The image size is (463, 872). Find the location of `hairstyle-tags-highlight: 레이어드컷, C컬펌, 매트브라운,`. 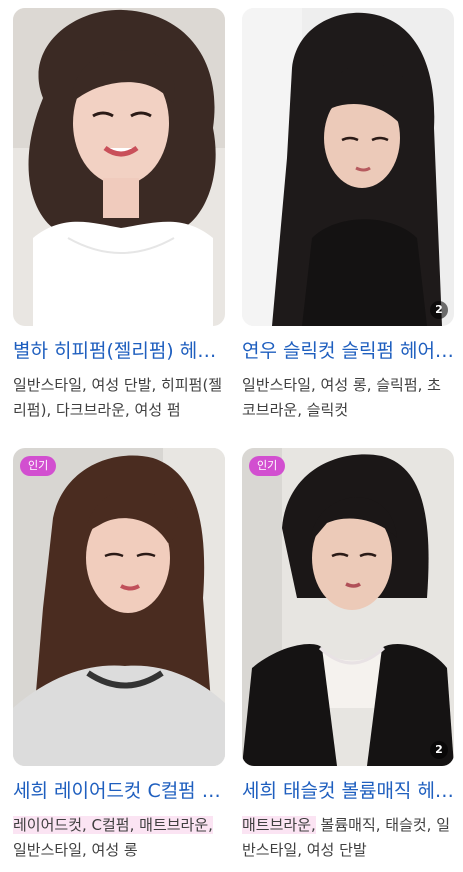

hairstyle-tags-highlight: 레이어드컷, C컬펌, 매트브라운, is located at coordinates (113, 825).